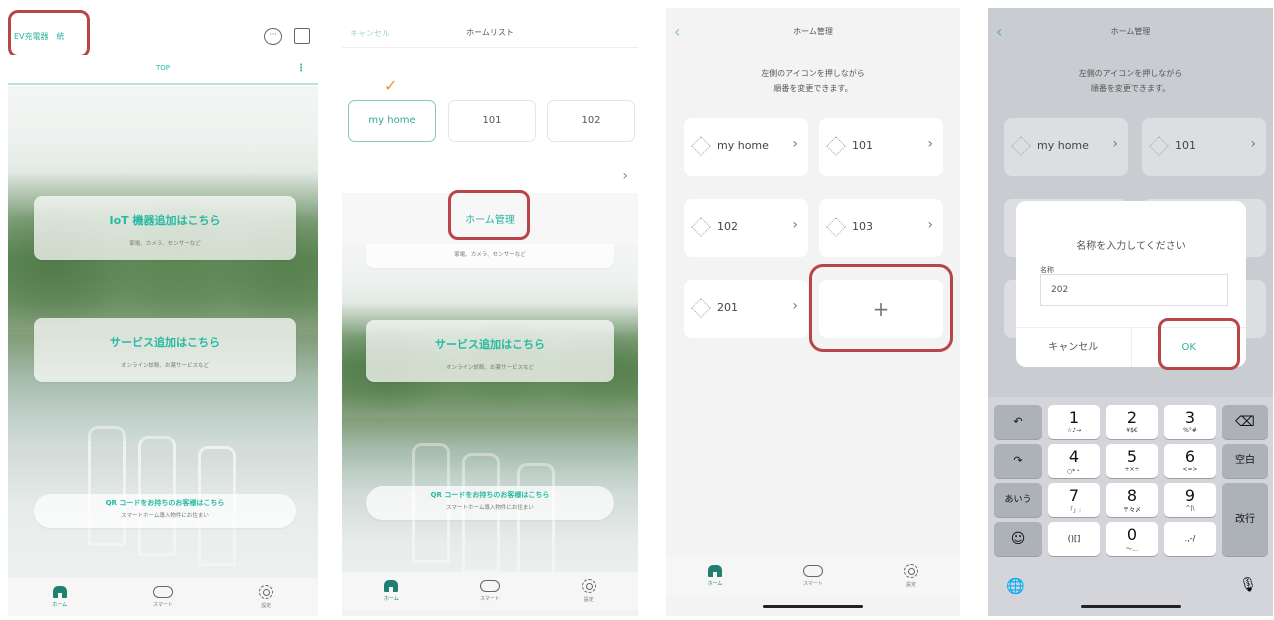 Image resolution: width=1274 pixels, height=620 pixels. What do you see at coordinates (492, 121) in the screenshot?
I see `home-chip-101: 101` at bounding box center [492, 121].